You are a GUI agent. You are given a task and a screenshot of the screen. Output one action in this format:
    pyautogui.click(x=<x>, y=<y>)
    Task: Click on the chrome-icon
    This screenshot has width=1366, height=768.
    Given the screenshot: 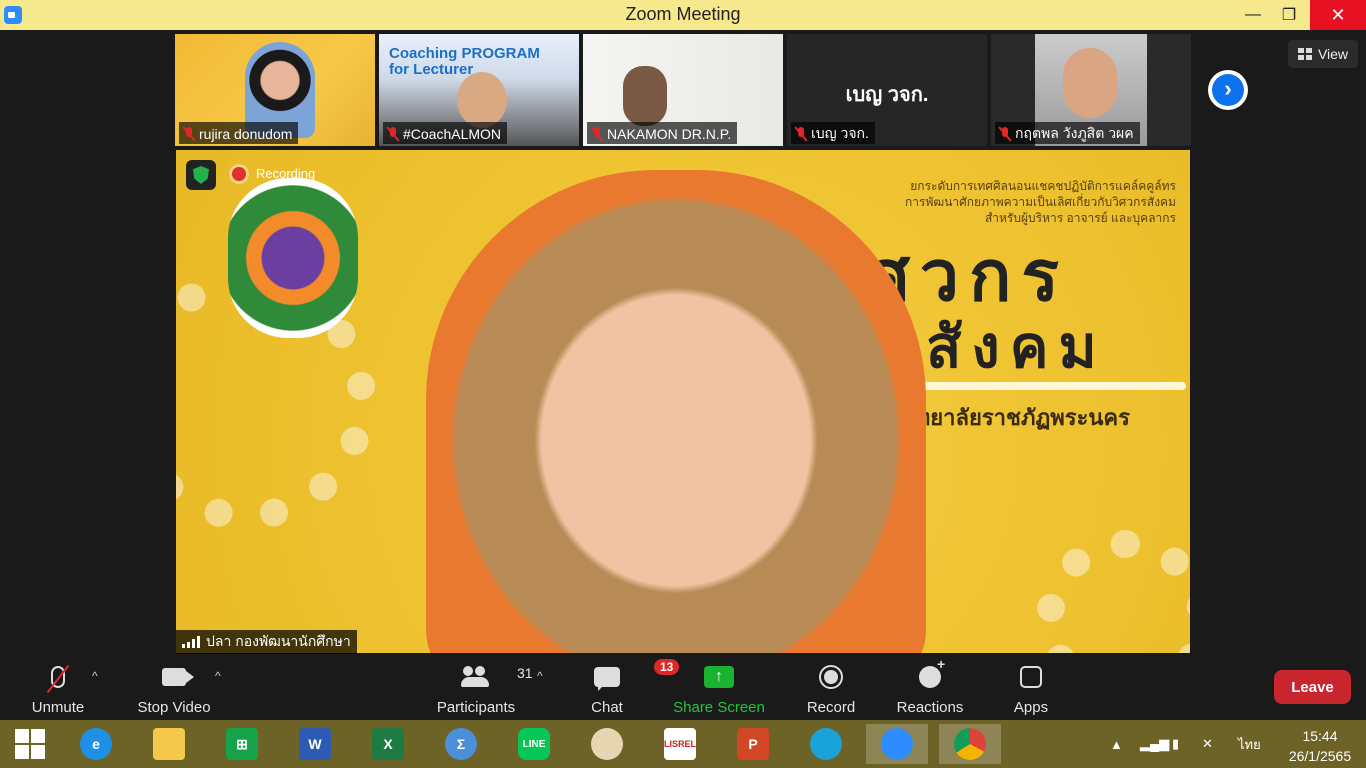 What is the action you would take?
    pyautogui.click(x=970, y=744)
    